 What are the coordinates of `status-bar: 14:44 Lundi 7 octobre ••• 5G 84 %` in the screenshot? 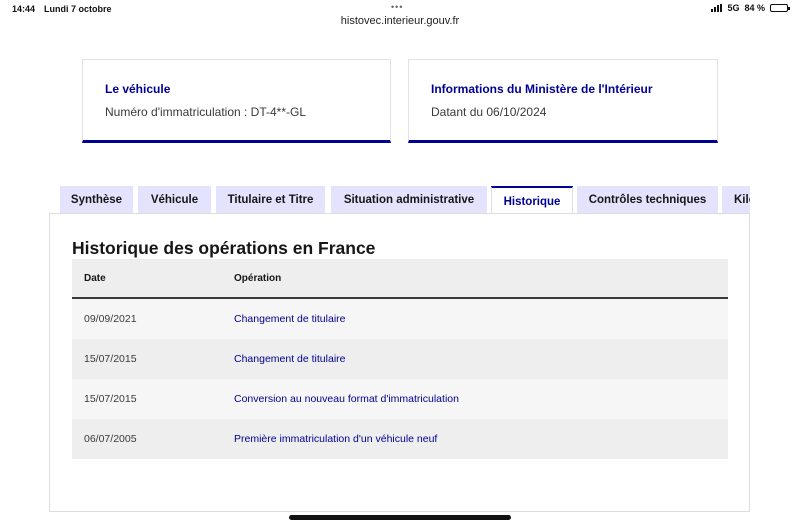 It's located at (400, 8).